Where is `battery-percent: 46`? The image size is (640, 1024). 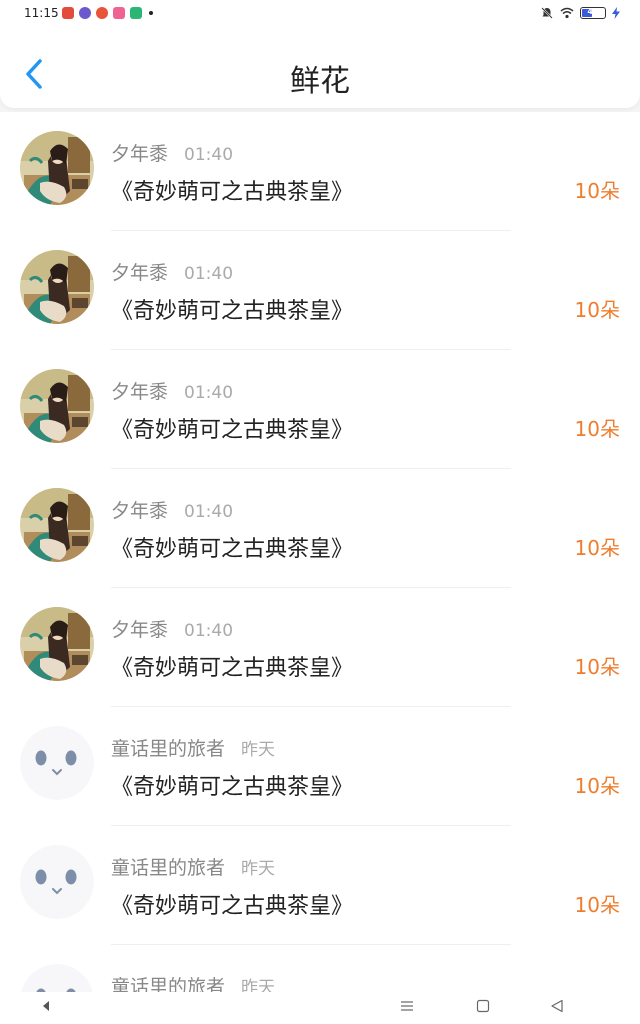 battery-percent: 46 is located at coordinates (593, 11).